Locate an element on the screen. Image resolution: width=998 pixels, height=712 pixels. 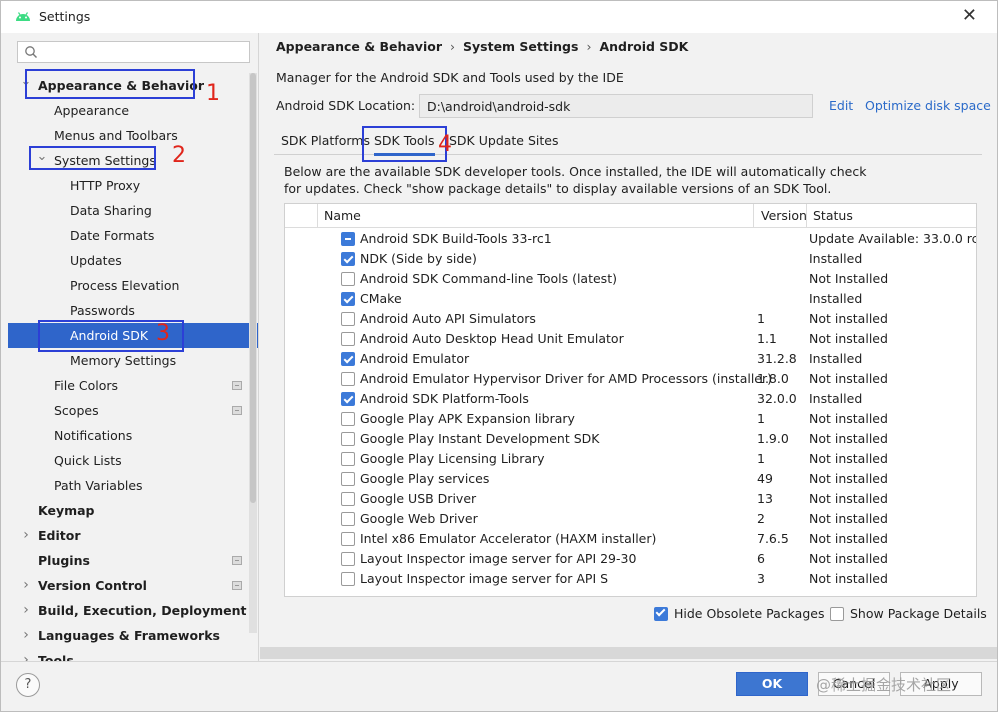
search-box is located at coordinates (133, 52).